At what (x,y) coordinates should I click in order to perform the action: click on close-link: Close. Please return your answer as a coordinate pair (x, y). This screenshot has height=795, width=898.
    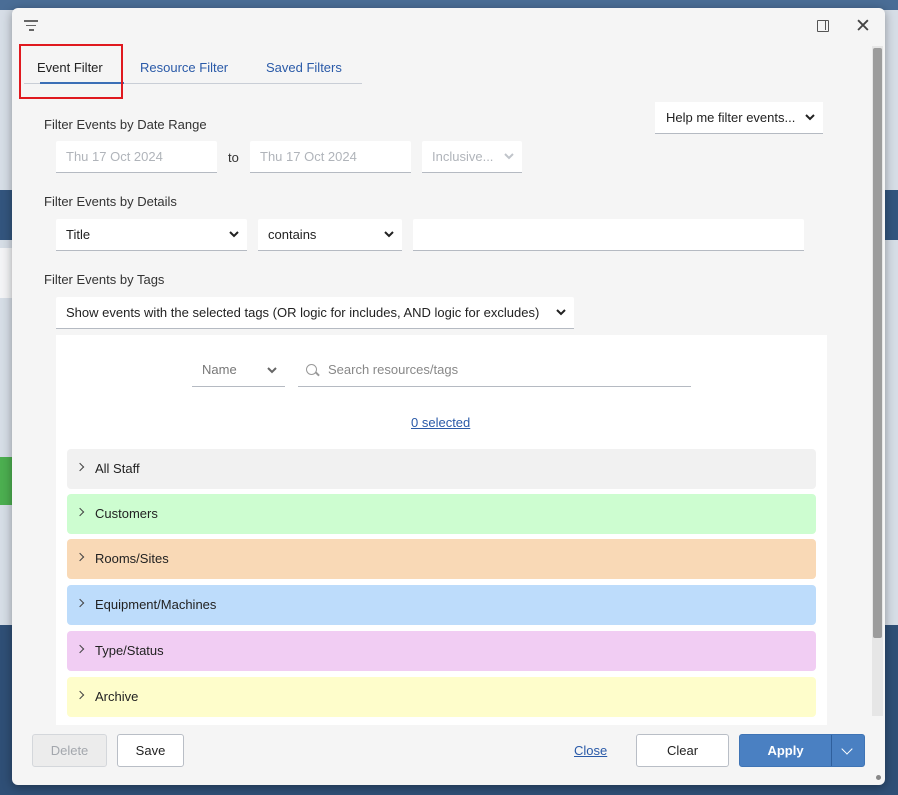
    Looking at the image, I should click on (590, 750).